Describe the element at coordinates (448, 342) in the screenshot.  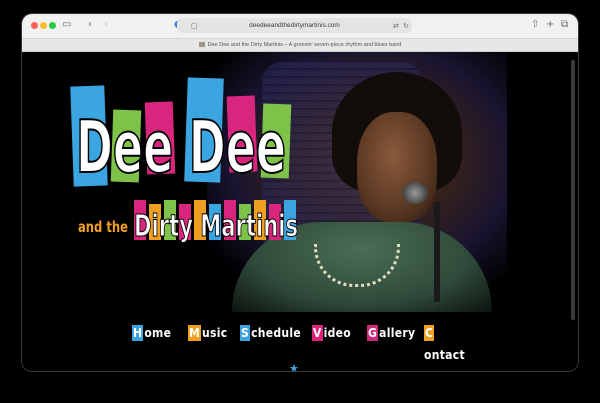
I see `nav-link-contact: Contact` at that location.